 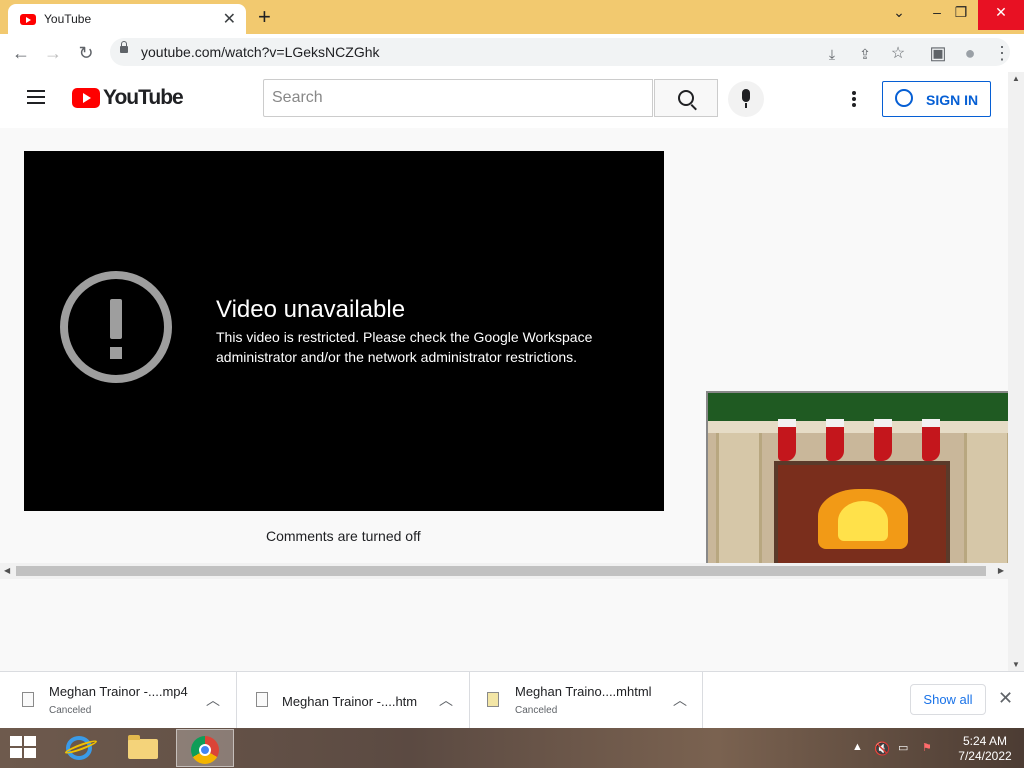 What do you see at coordinates (53, 53) in the screenshot?
I see `forward-button: →` at bounding box center [53, 53].